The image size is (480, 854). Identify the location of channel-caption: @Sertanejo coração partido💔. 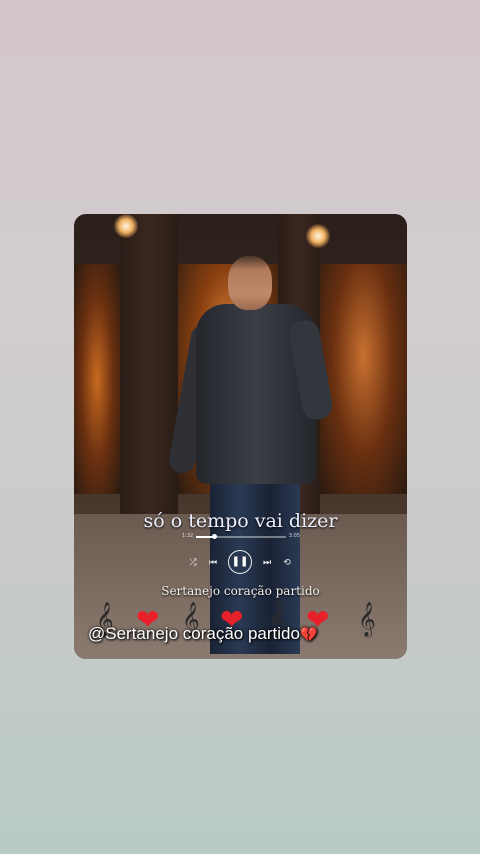
(243, 634).